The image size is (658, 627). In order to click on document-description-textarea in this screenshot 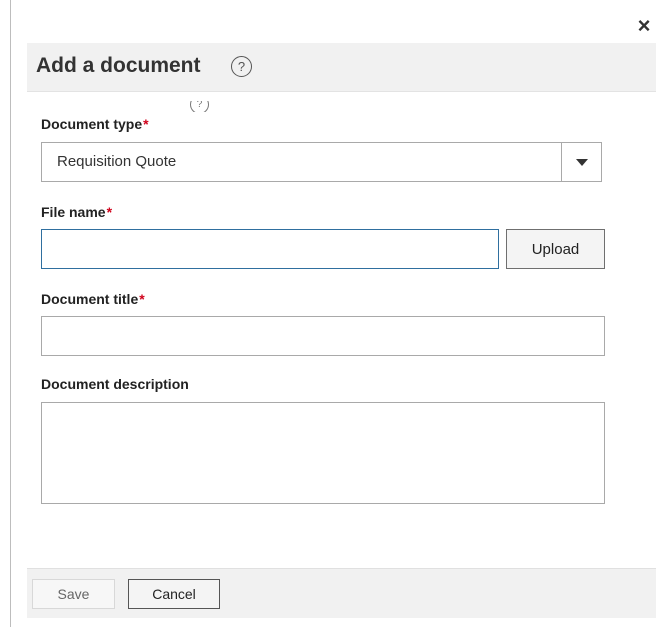, I will do `click(323, 453)`.